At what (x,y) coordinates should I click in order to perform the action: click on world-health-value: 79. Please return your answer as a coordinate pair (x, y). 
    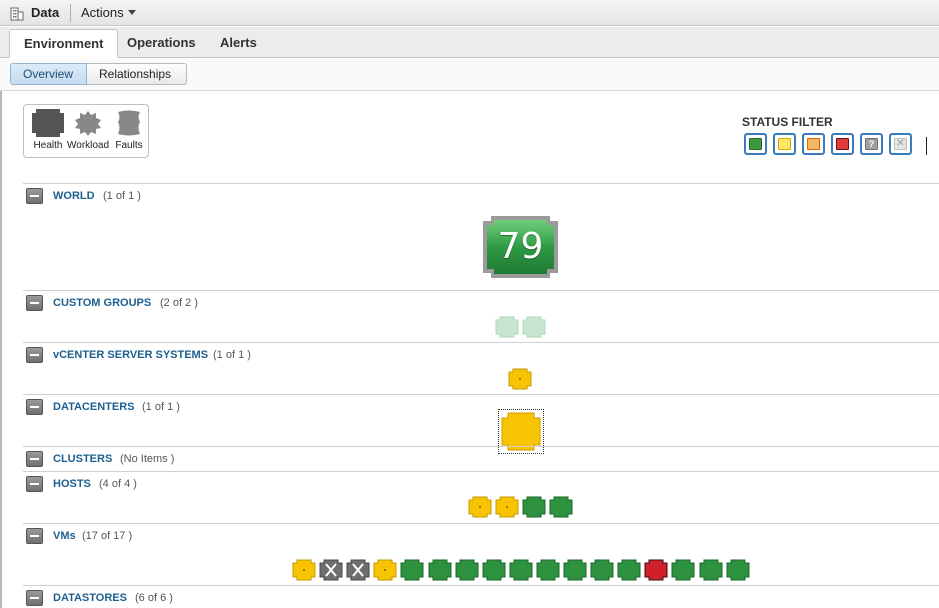
    Looking at the image, I should click on (520, 246).